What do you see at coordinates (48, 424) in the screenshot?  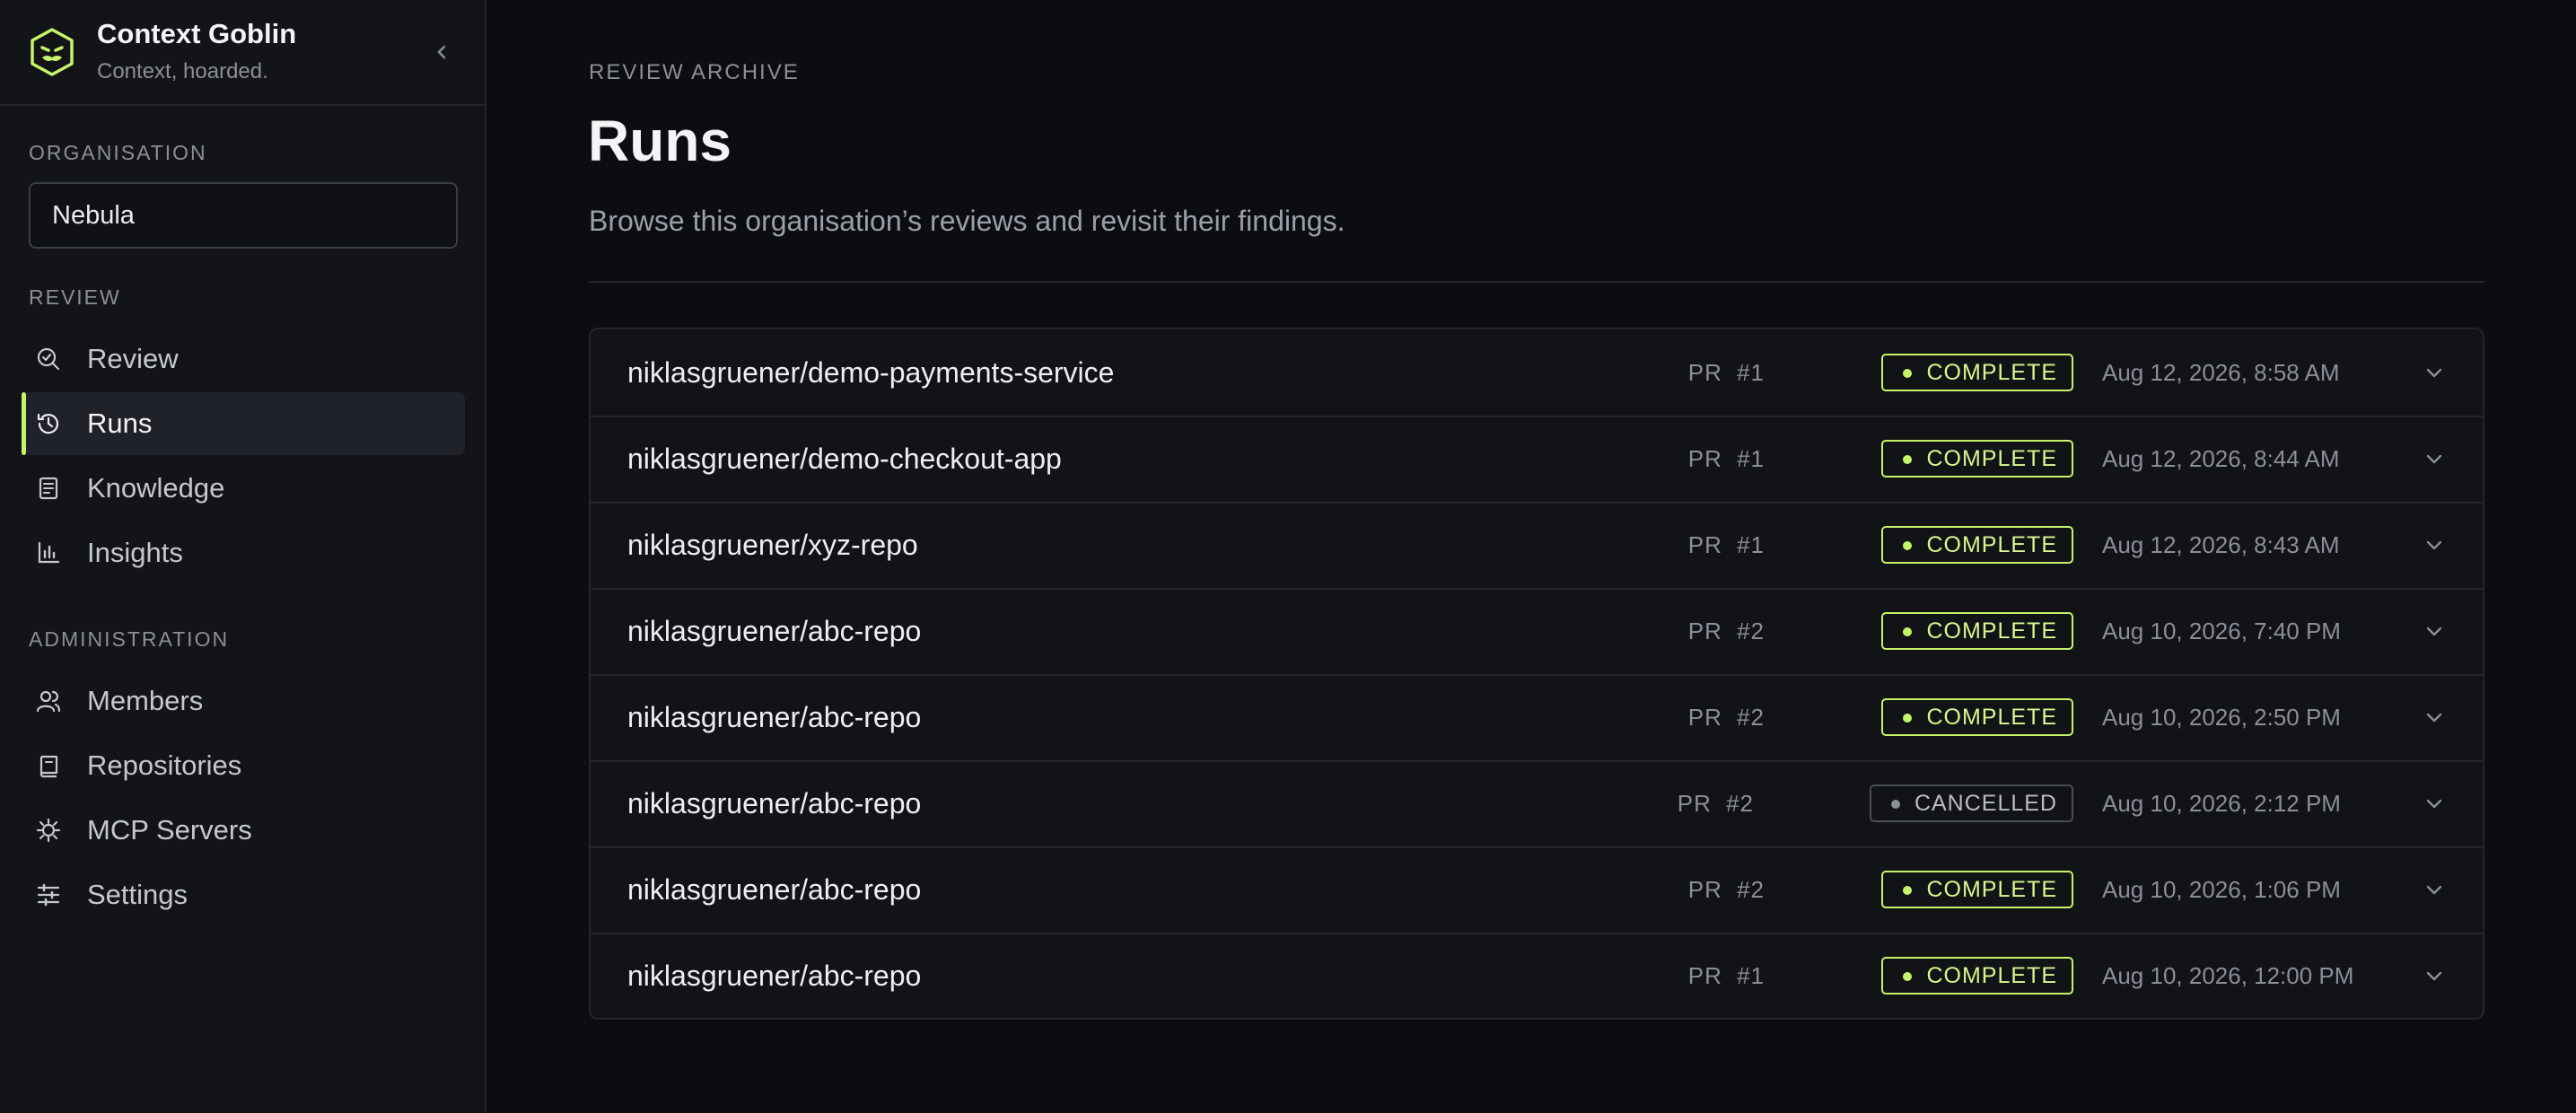 I see `history-icon` at bounding box center [48, 424].